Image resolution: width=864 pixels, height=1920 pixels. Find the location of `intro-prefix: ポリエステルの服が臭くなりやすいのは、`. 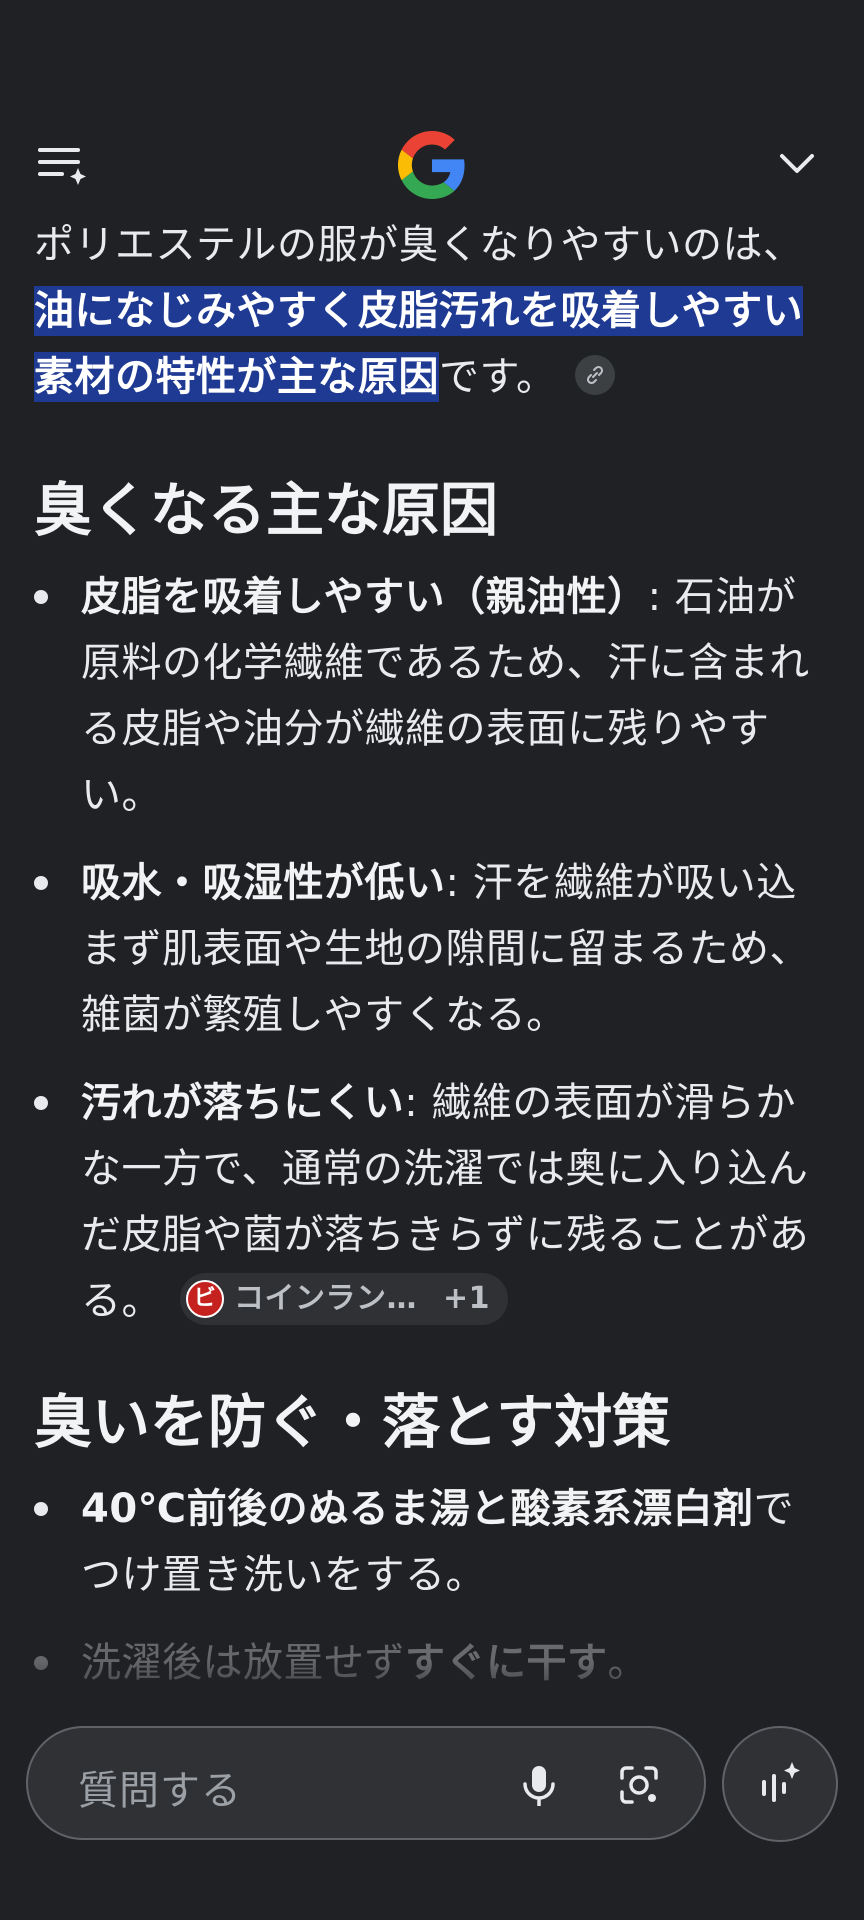

intro-prefix: ポリエステルの服が臭くなりやすいのは、 is located at coordinates (419, 245).